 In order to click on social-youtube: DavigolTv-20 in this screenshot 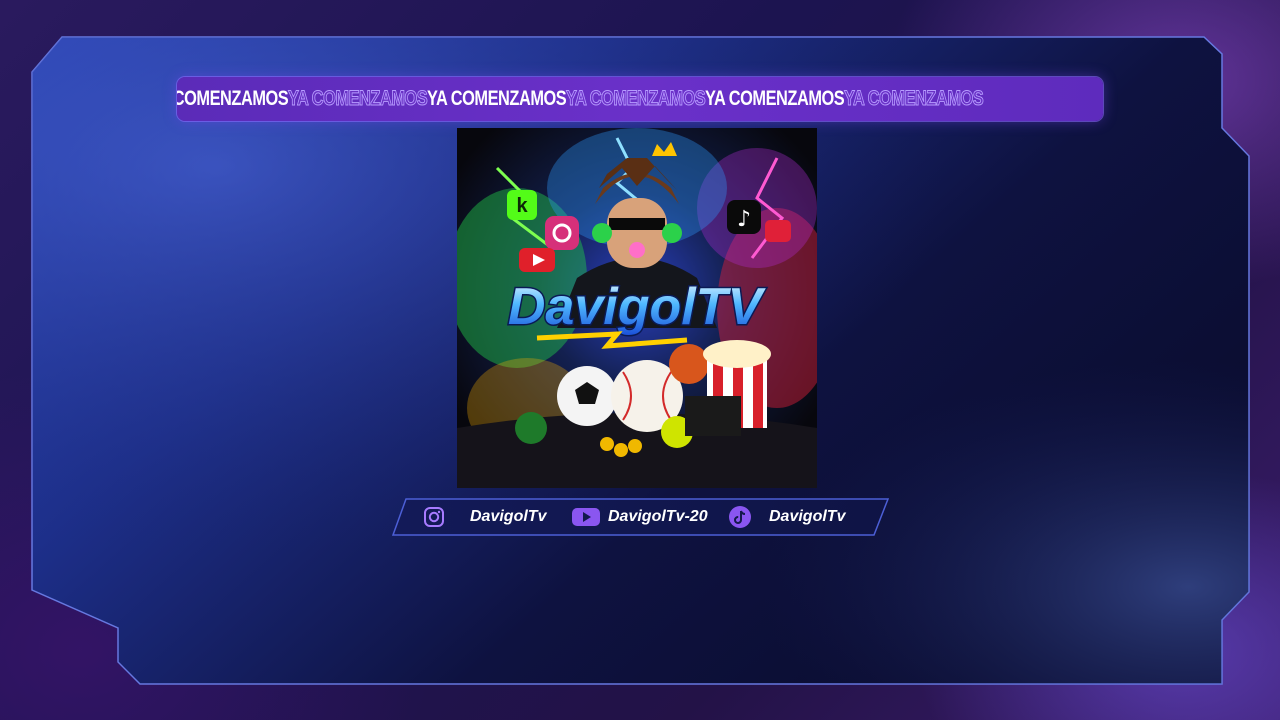, I will do `click(639, 517)`.